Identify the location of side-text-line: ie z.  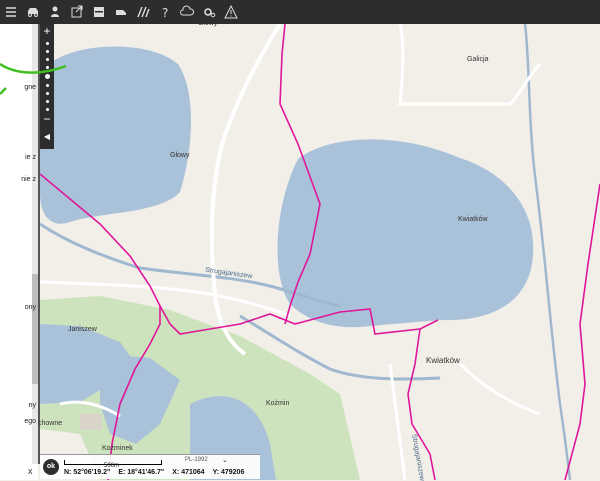
(30, 157).